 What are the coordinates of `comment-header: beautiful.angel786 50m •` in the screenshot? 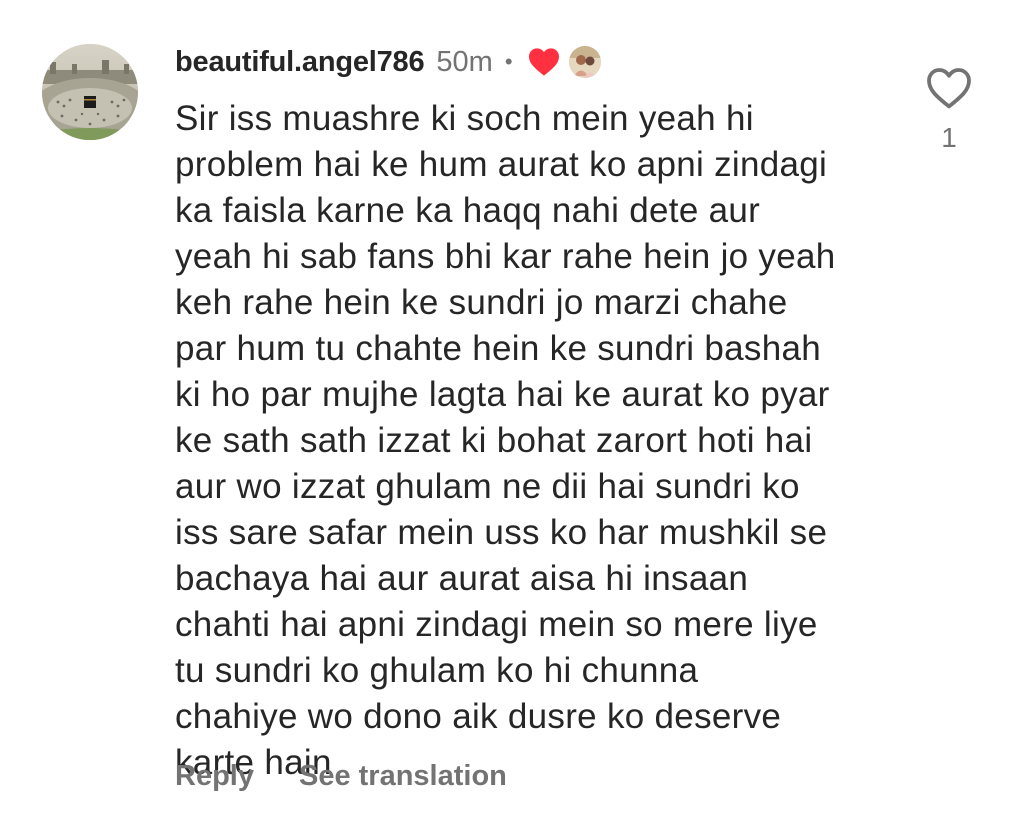 It's located at (388, 62).